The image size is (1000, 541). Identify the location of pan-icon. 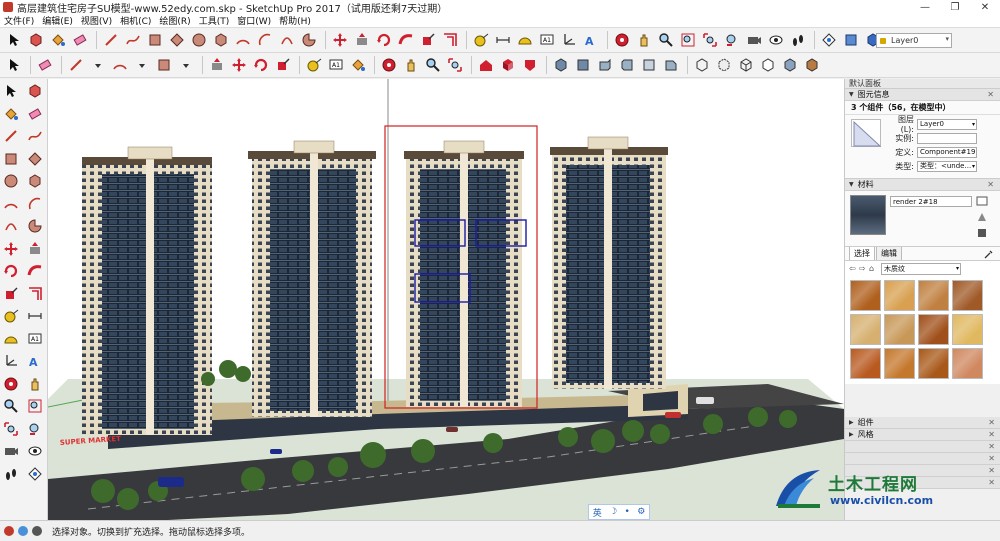
(35, 384).